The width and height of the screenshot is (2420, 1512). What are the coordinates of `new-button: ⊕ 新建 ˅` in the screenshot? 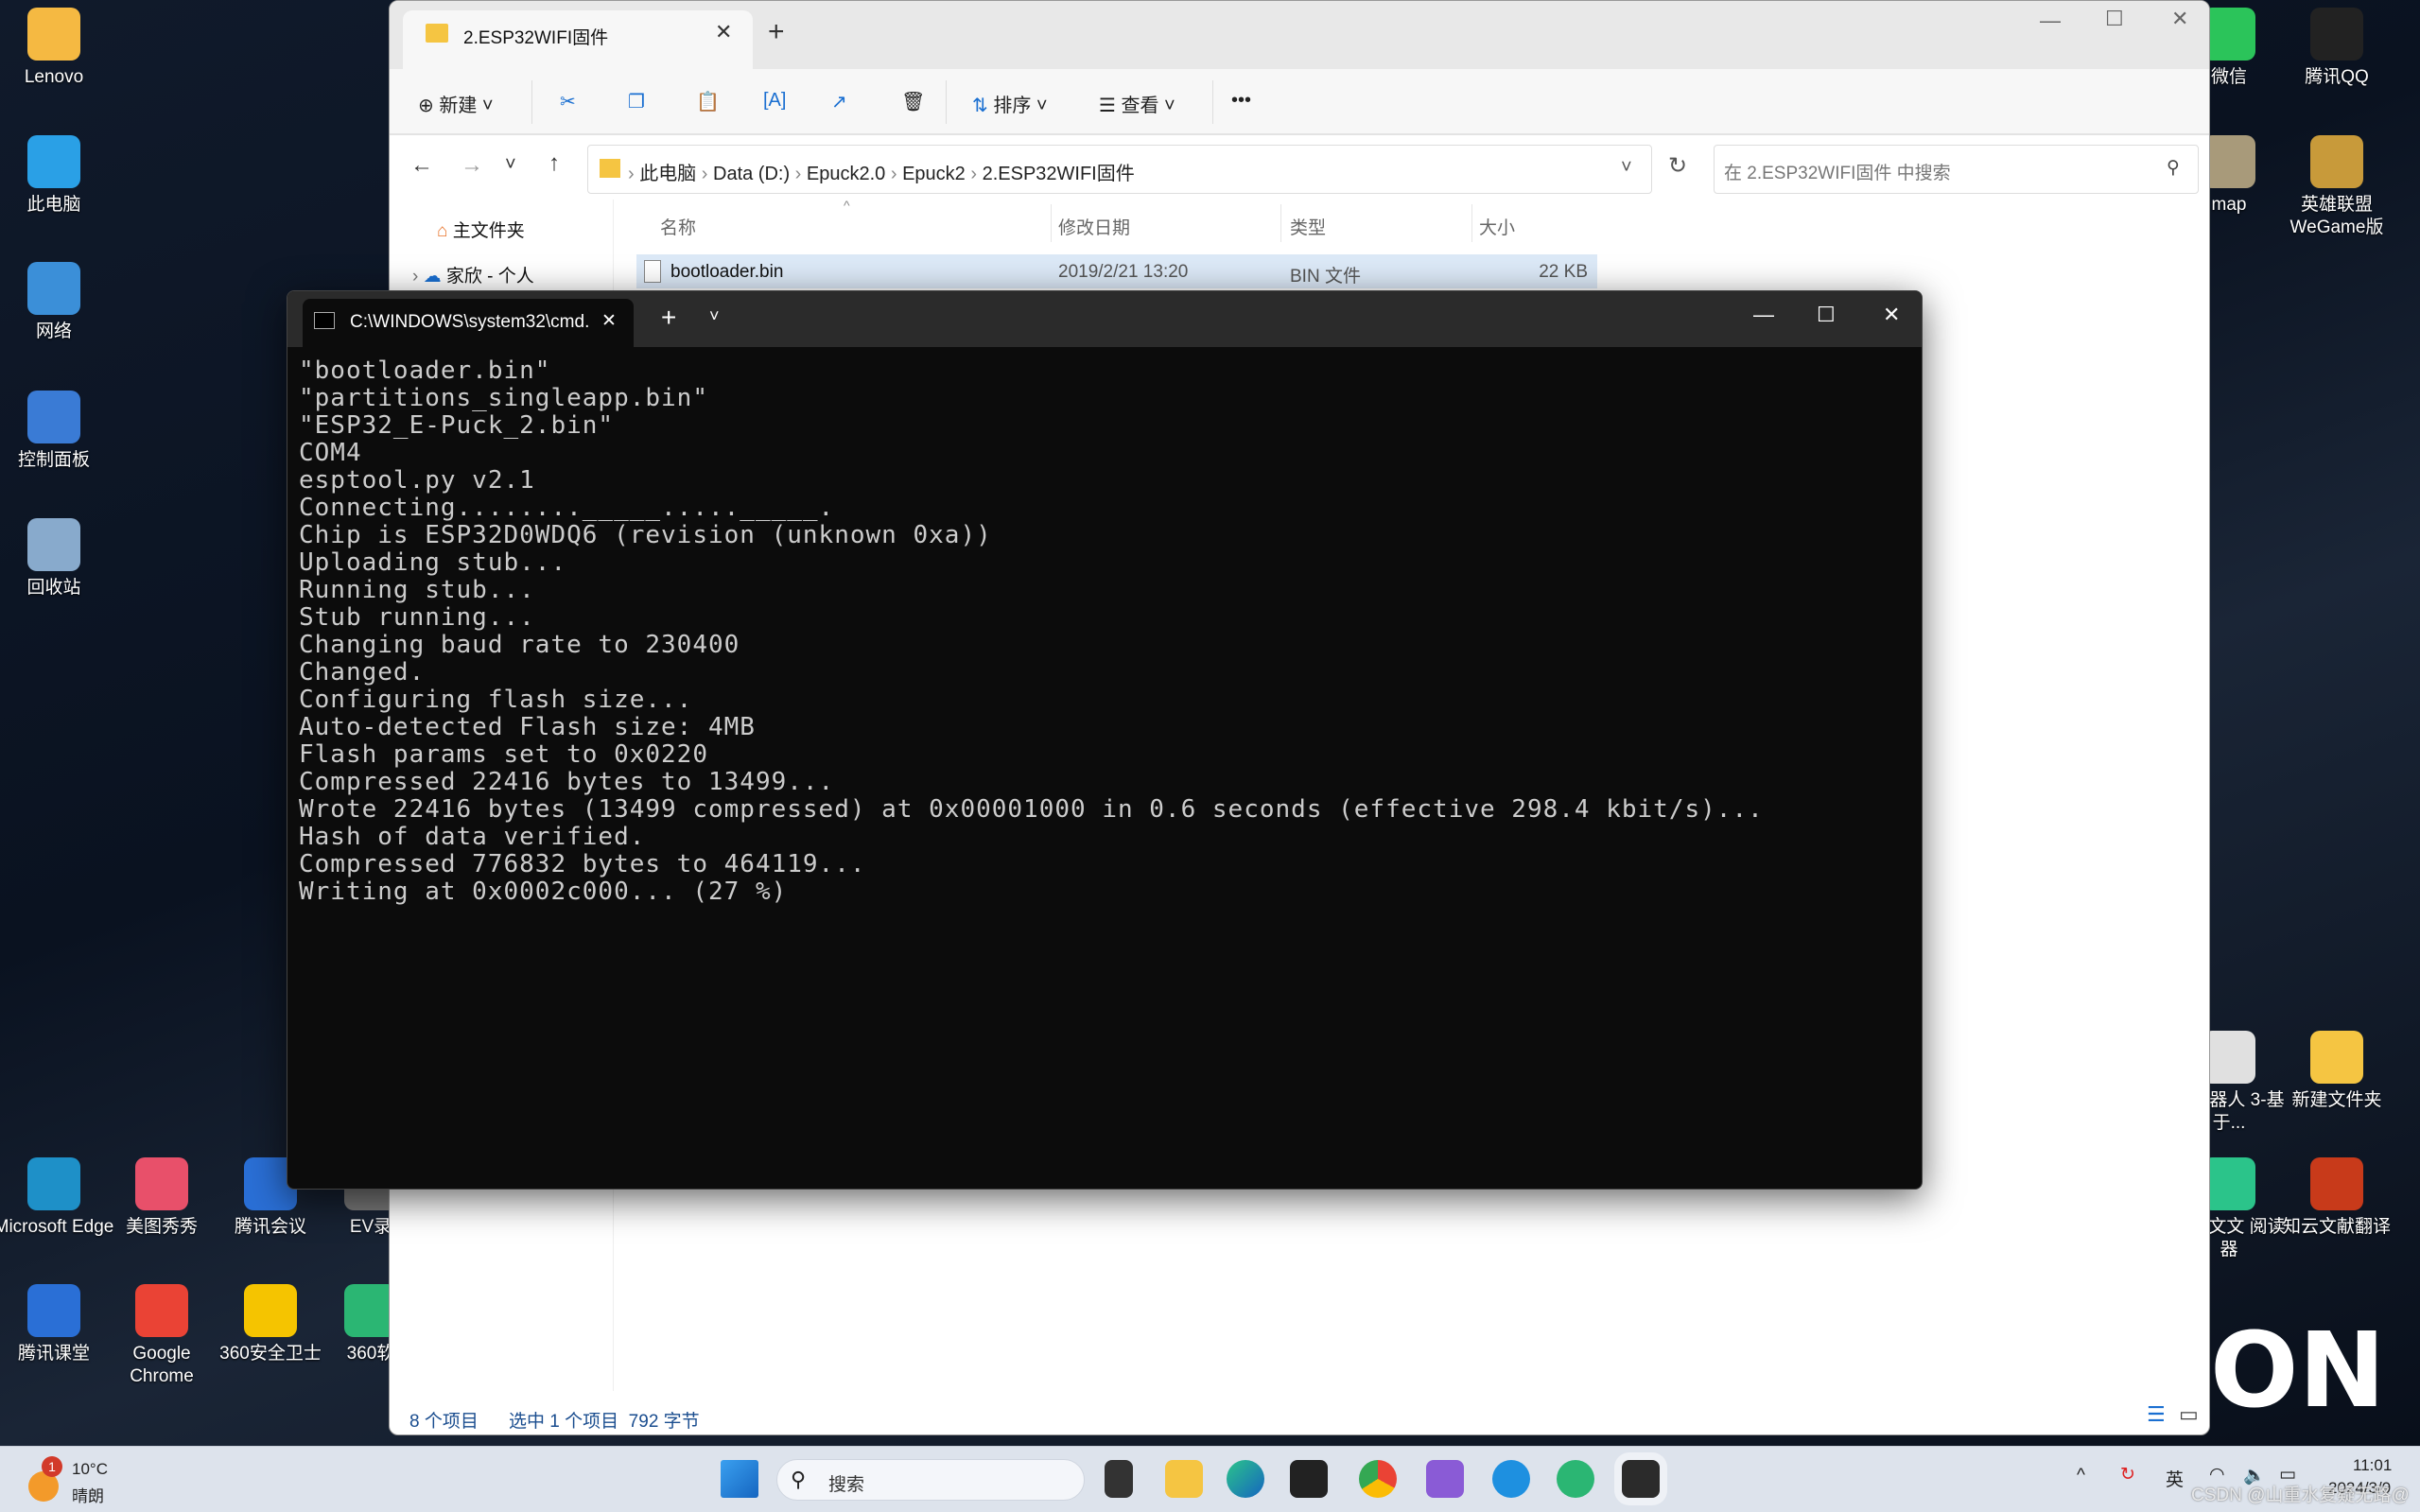 It's located at (456, 103).